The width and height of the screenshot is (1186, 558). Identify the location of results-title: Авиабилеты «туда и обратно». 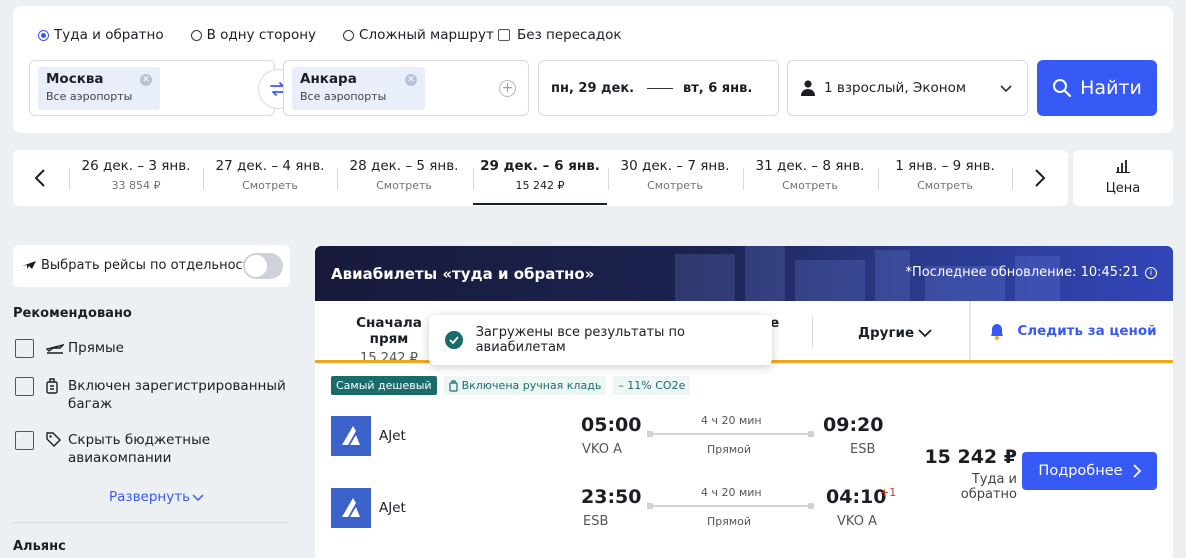
(463, 274).